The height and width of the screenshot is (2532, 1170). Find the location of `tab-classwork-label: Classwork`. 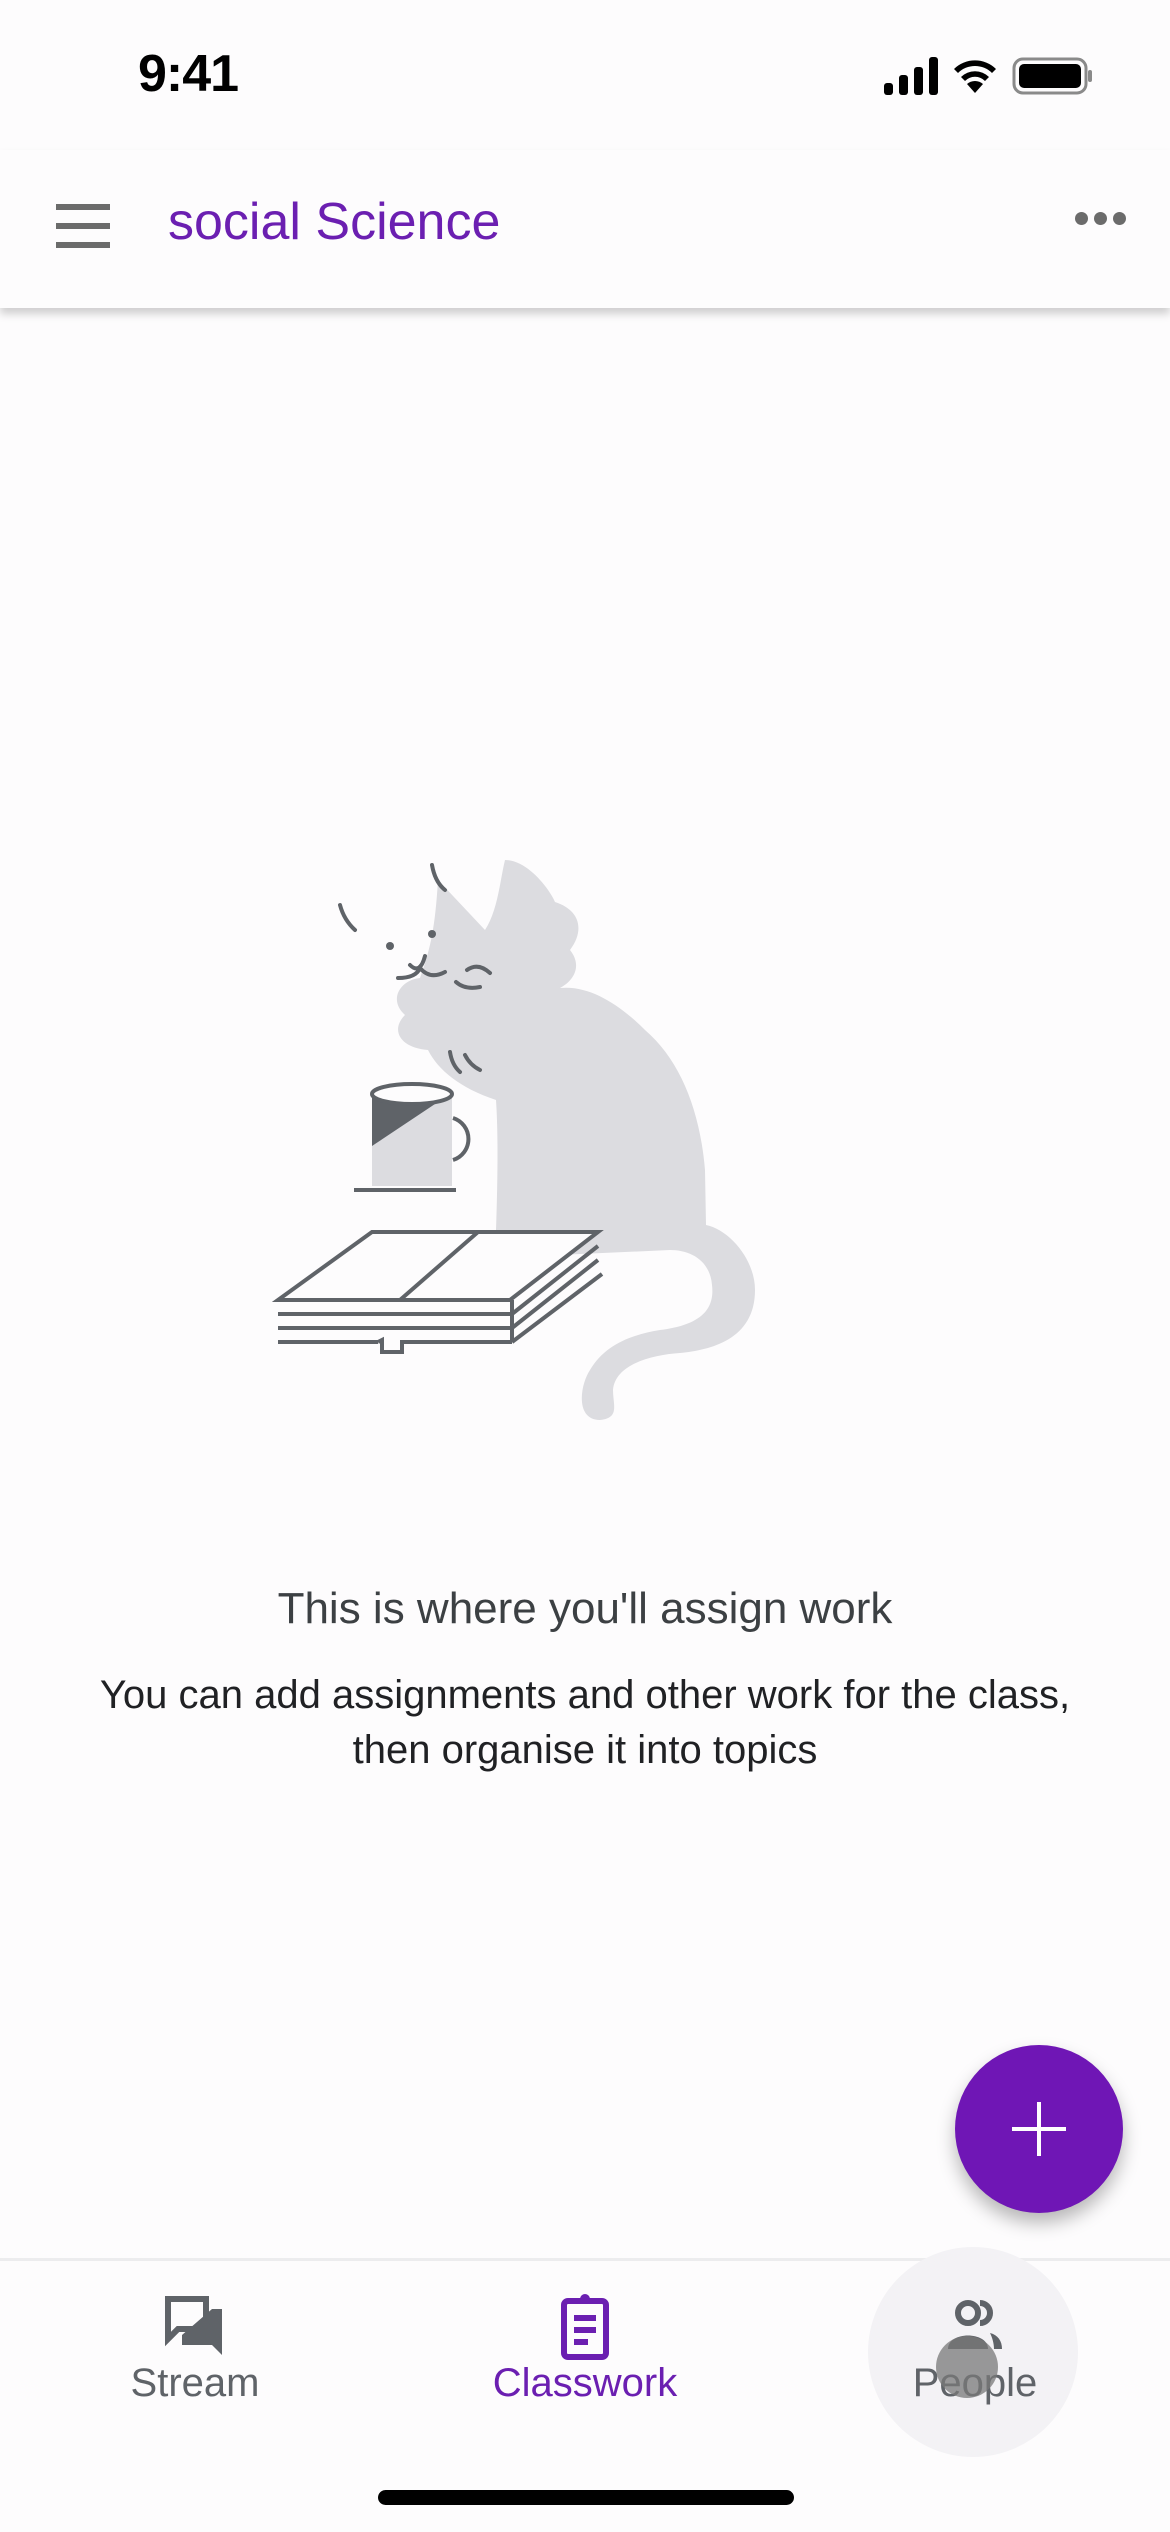

tab-classwork-label: Classwork is located at coordinates (585, 2383).